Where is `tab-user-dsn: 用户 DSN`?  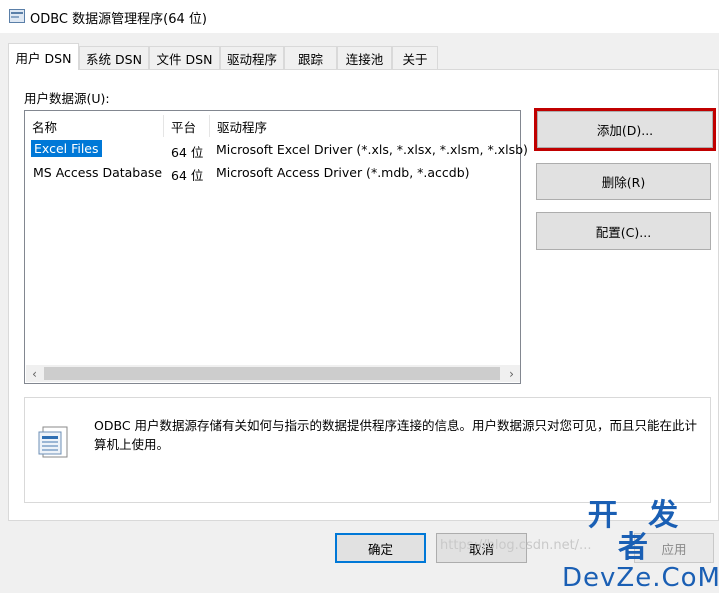
tab-user-dsn: 用户 DSN is located at coordinates (43, 56).